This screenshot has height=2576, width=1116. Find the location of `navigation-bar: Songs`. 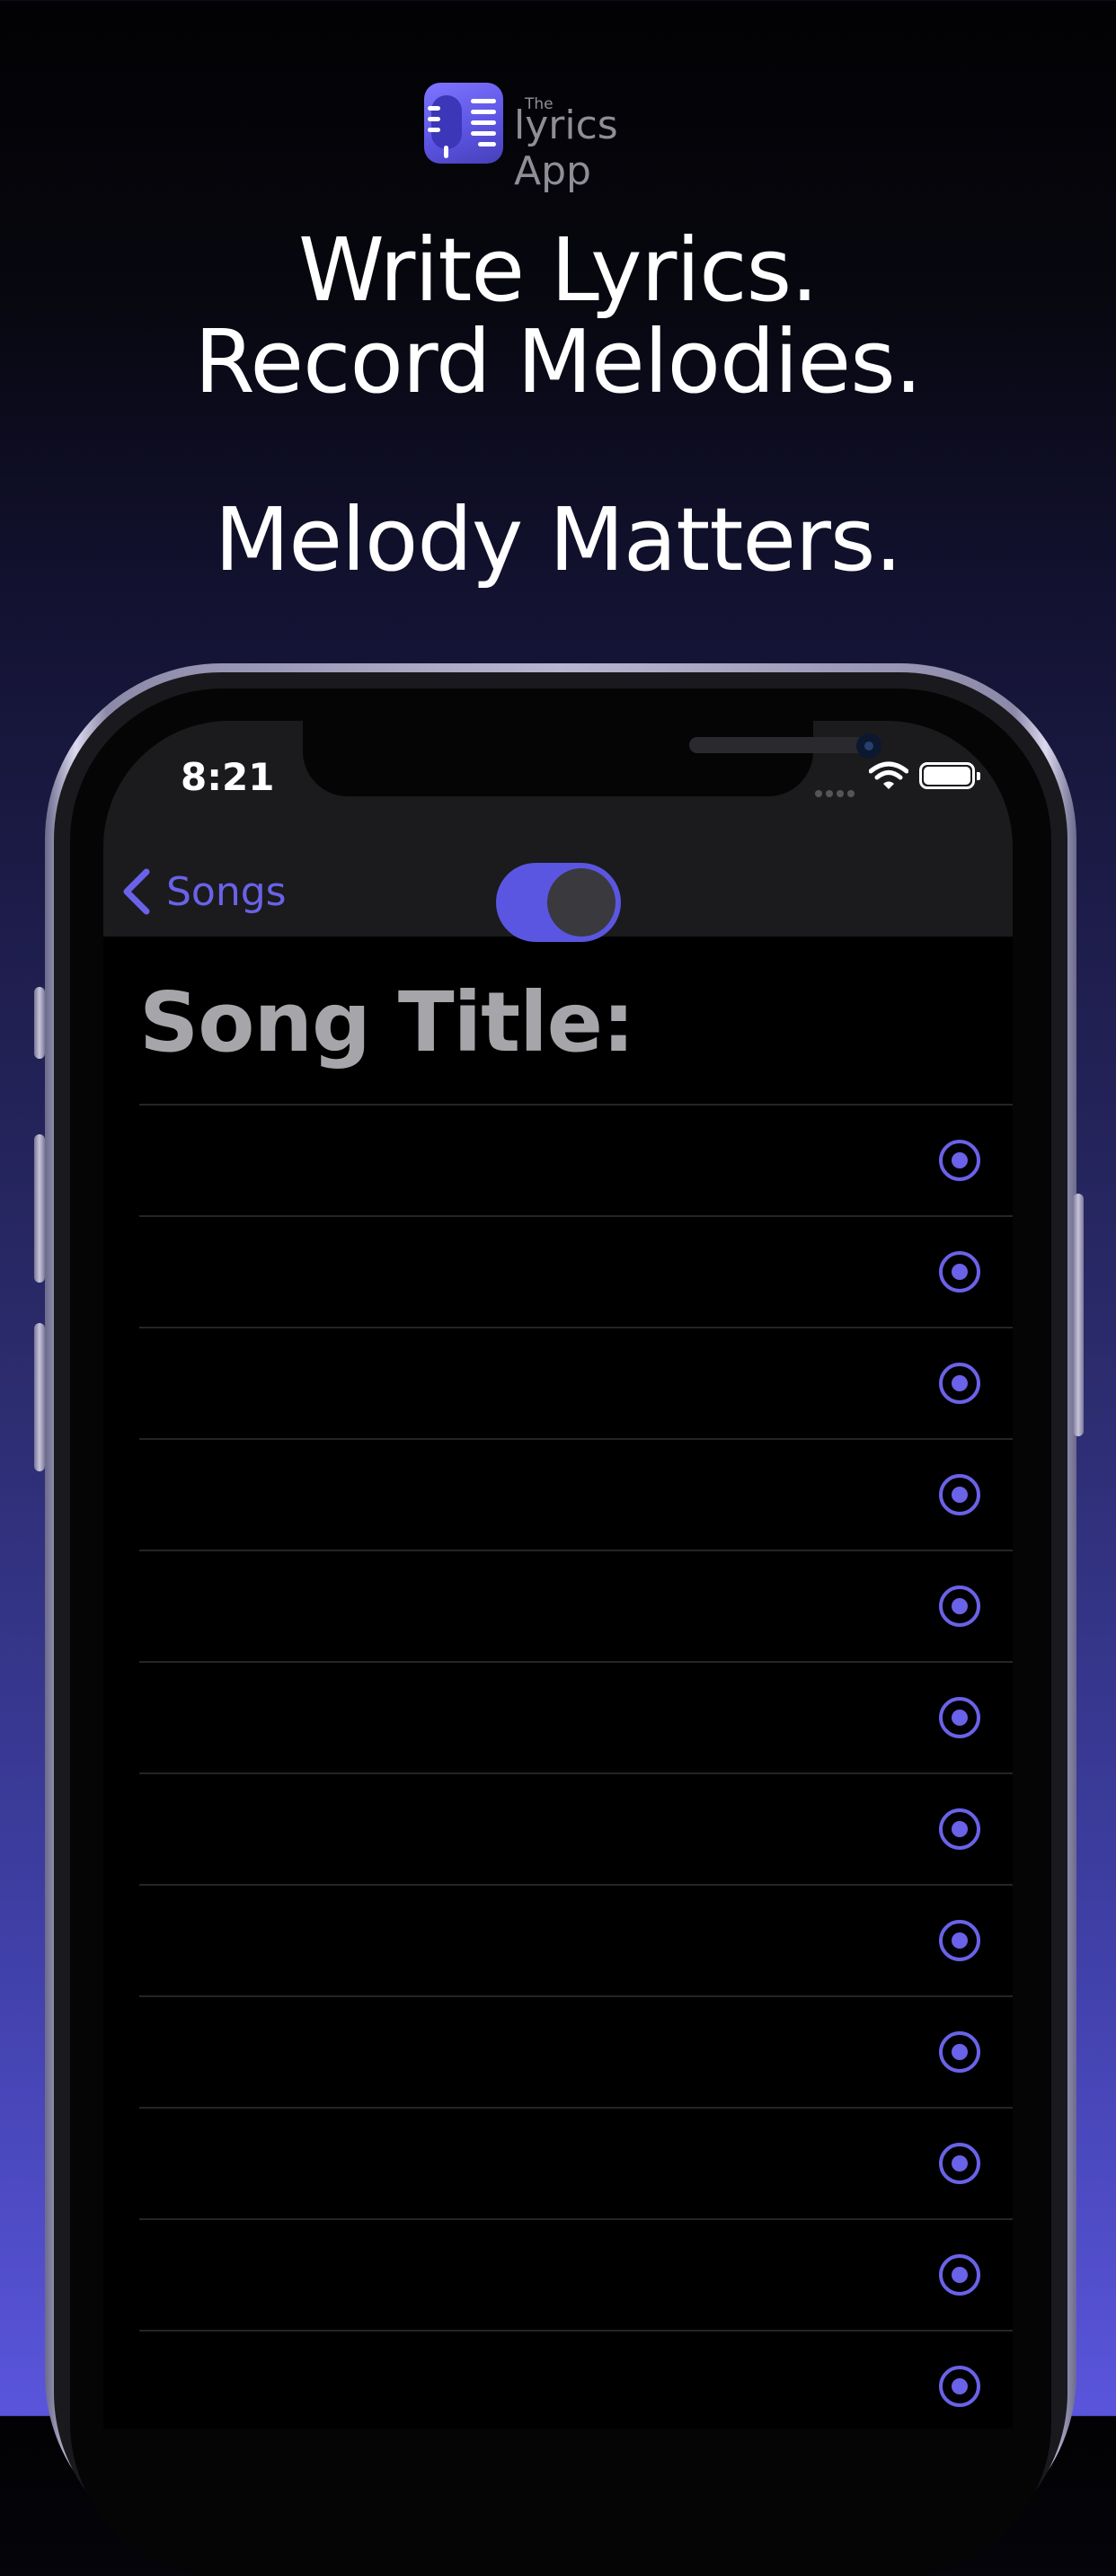

navigation-bar: Songs is located at coordinates (558, 894).